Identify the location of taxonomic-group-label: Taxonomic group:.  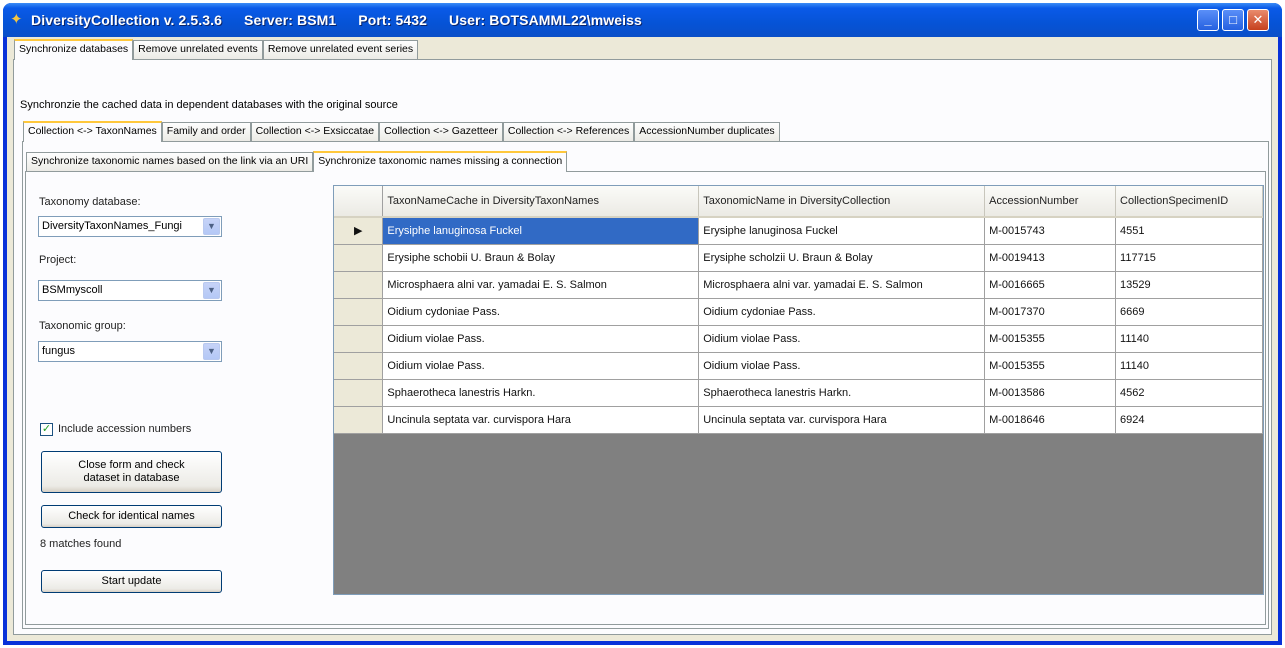
(82, 326).